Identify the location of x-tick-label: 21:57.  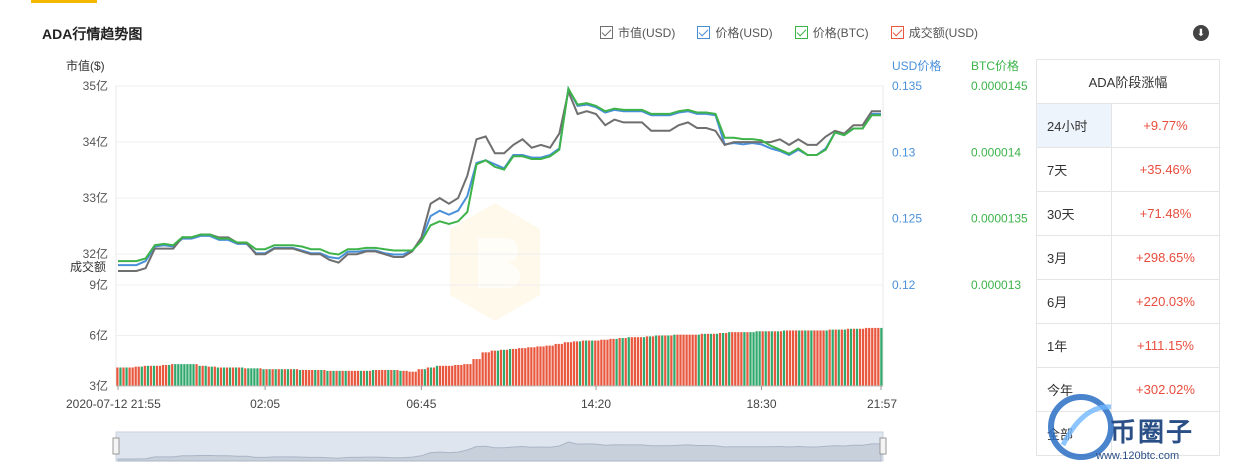
(882, 404).